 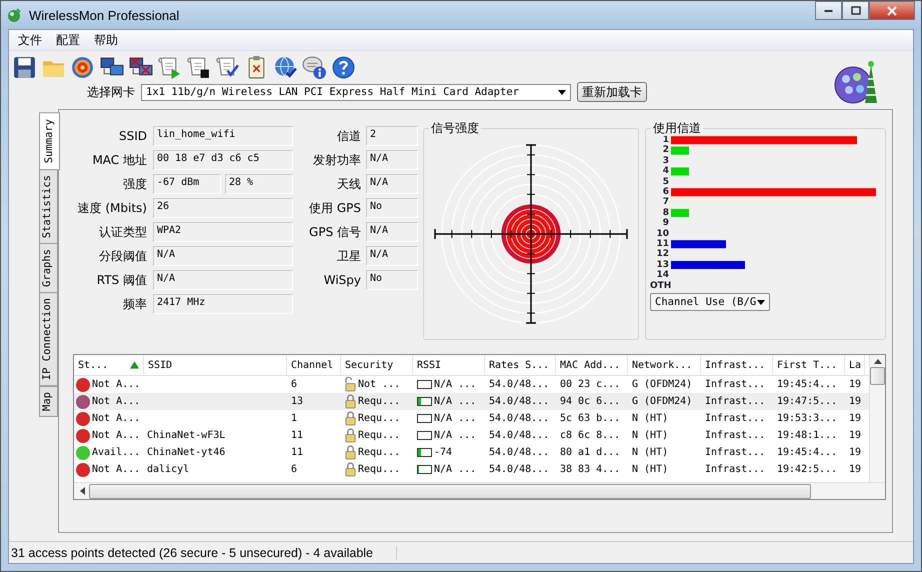 I want to click on channel-label: 8, so click(x=666, y=213).